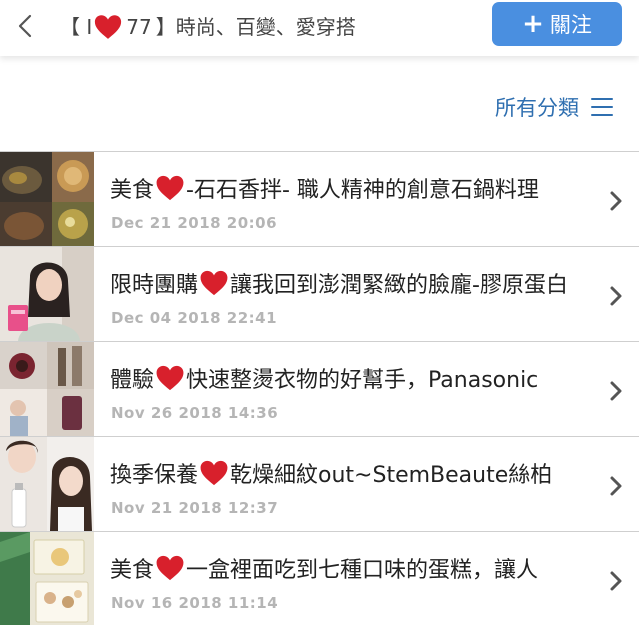  Describe the element at coordinates (602, 107) in the screenshot. I see `menu-icon` at that location.